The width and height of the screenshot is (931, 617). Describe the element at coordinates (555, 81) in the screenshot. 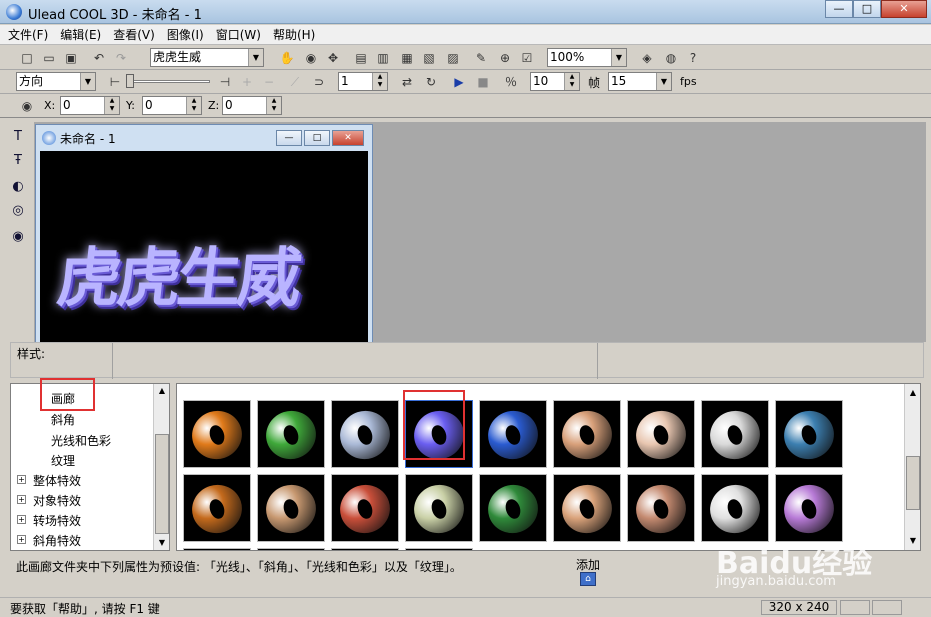

I see `frames-spinner: 10 ▲ ▼` at that location.